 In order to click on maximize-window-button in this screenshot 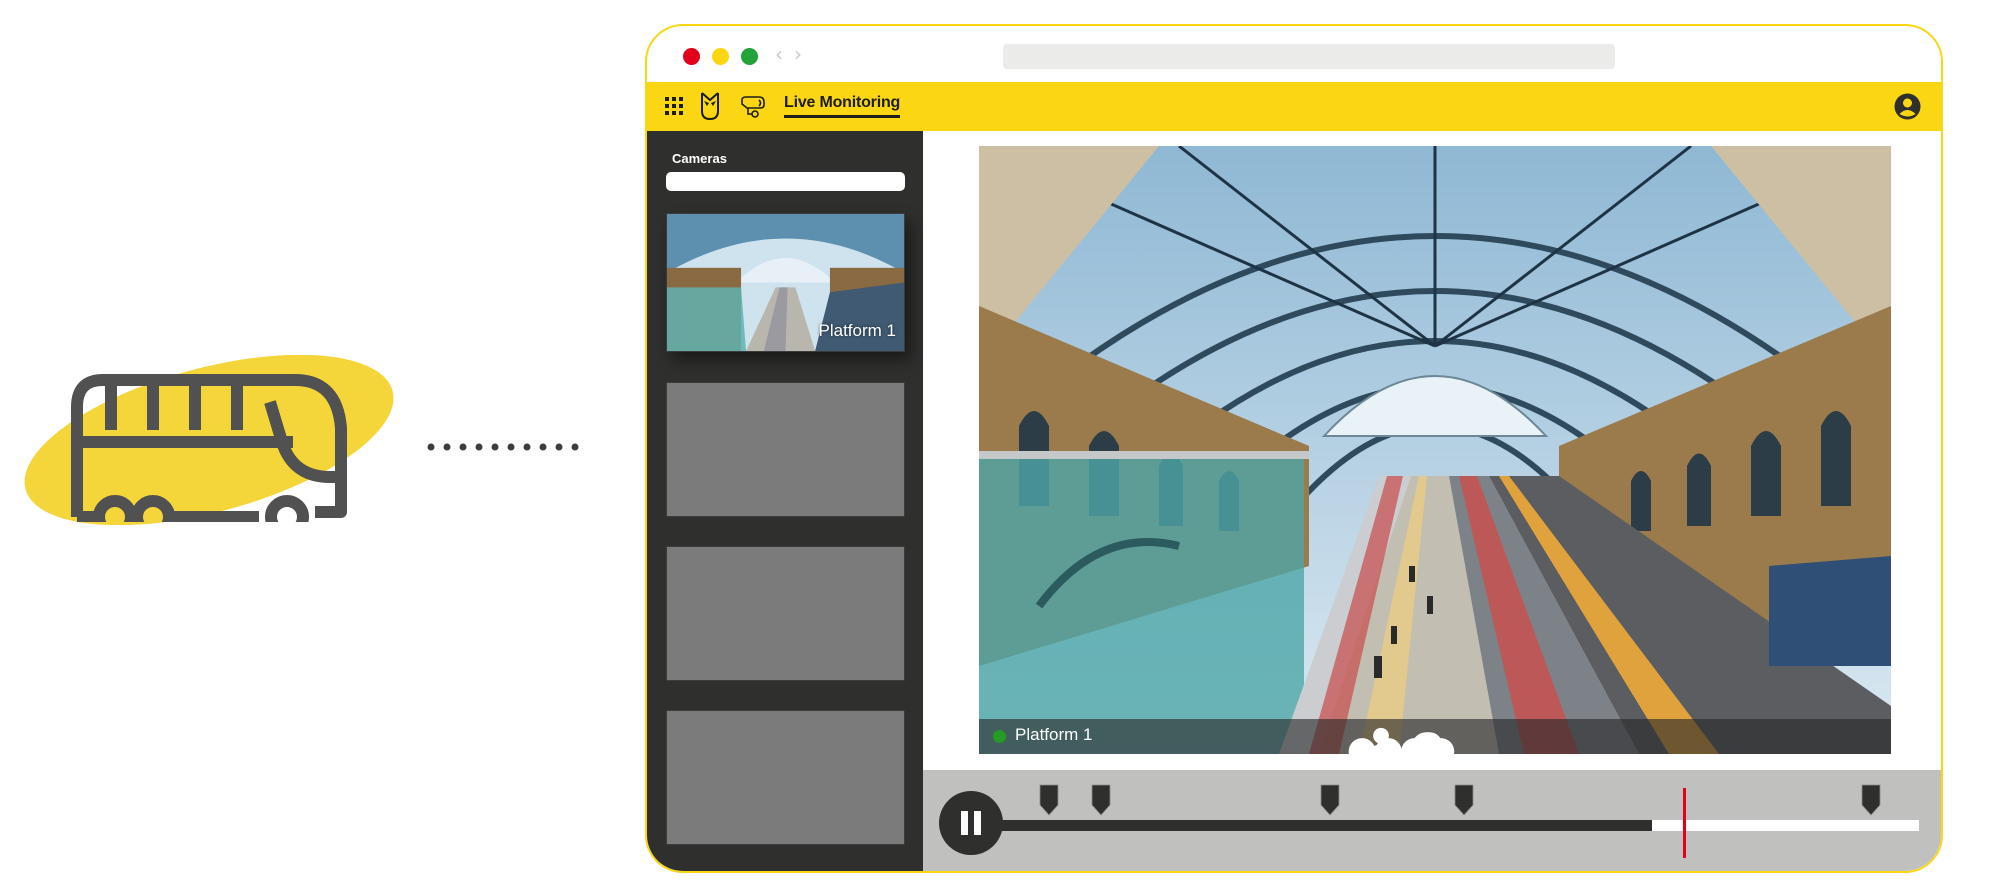, I will do `click(749, 56)`.